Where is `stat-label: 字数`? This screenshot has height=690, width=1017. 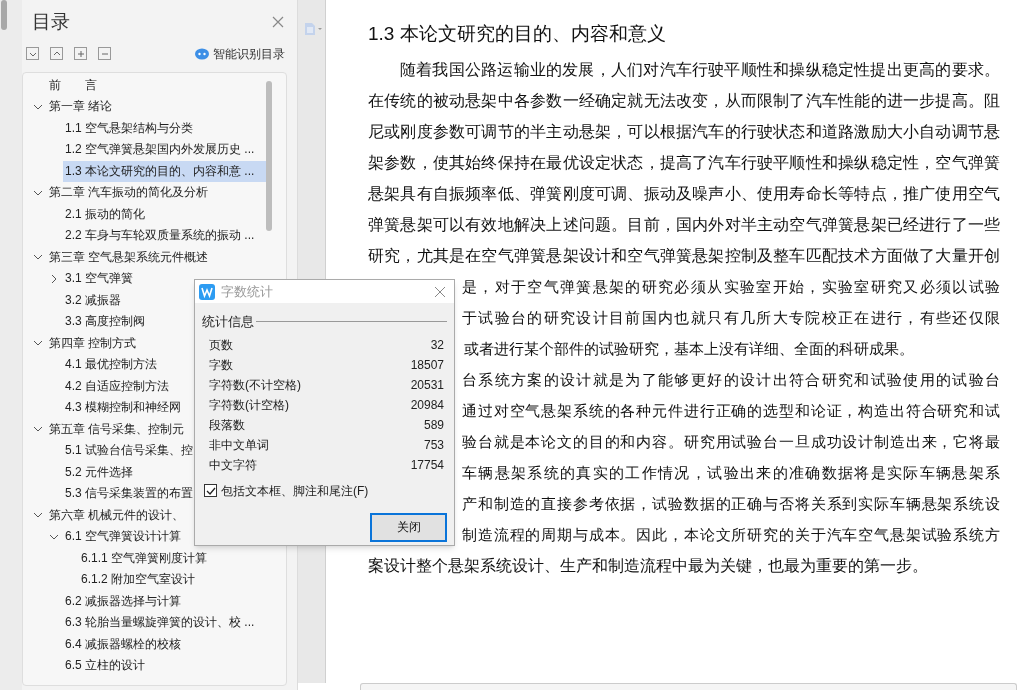 stat-label: 字数 is located at coordinates (221, 365).